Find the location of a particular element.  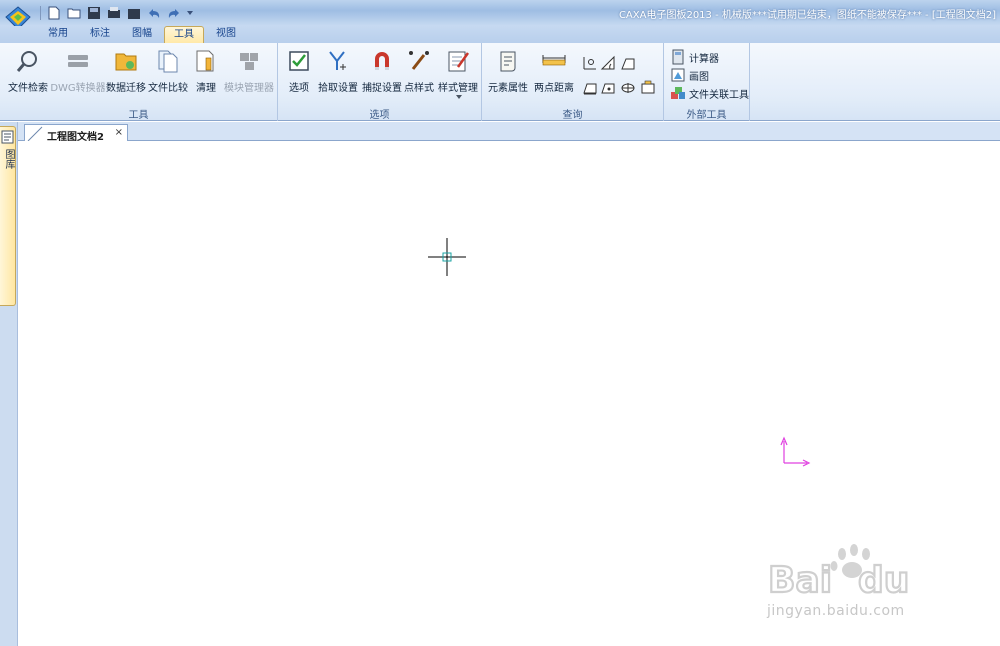

pick-setting-icon is located at coordinates (337, 60).